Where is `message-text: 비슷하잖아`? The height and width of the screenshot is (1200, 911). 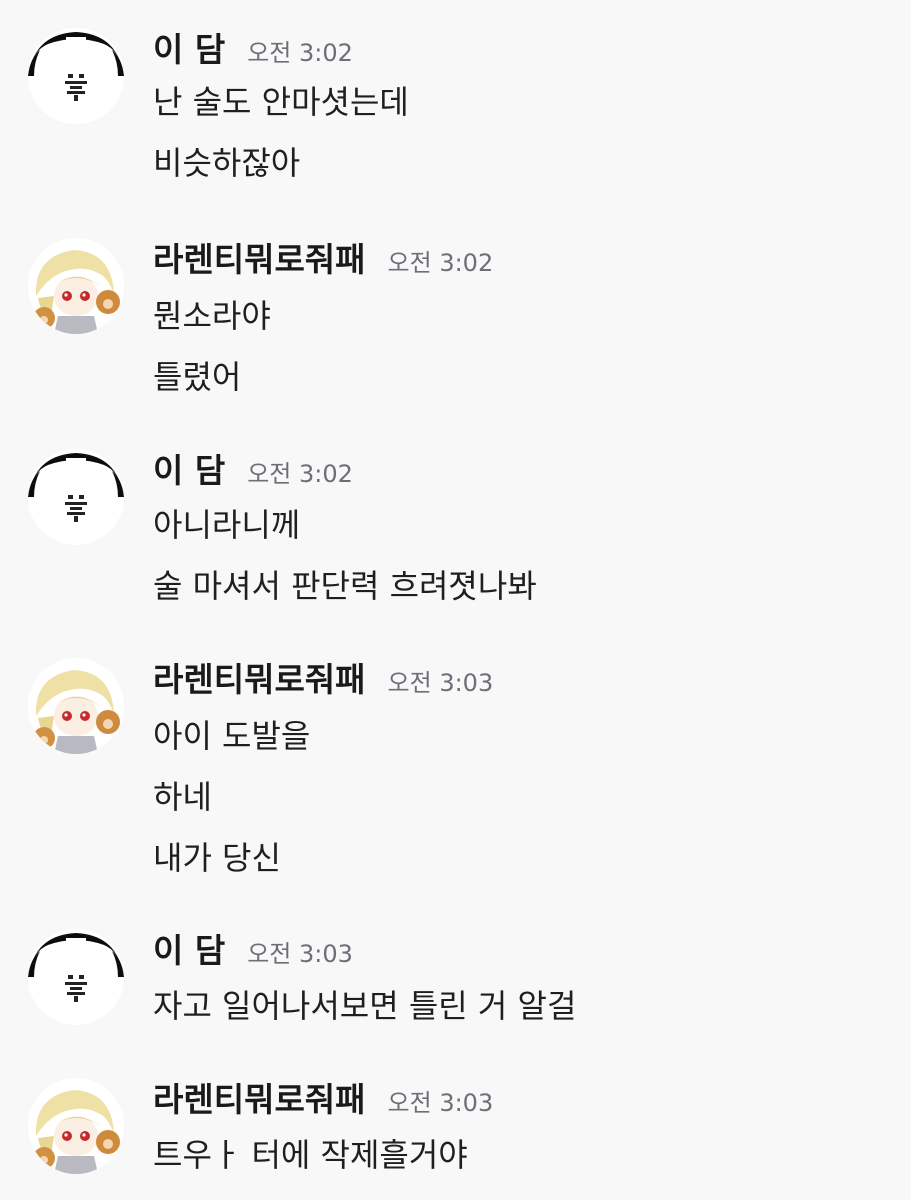
message-text: 비슷하잖아 is located at coordinates (227, 163).